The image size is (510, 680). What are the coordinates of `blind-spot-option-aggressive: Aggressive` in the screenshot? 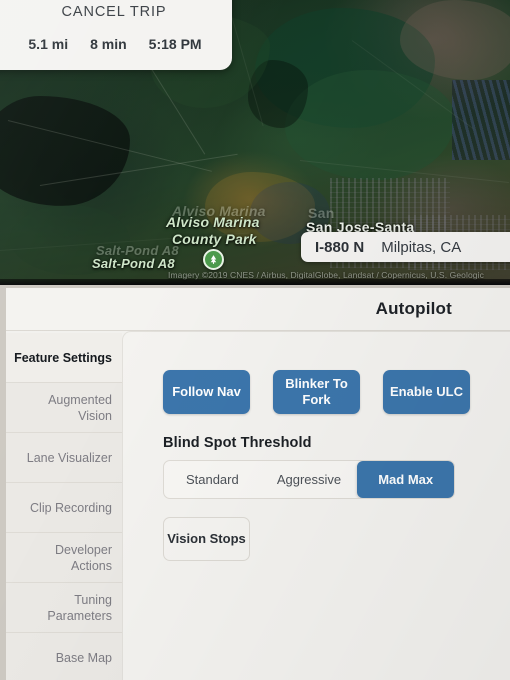 It's located at (309, 479).